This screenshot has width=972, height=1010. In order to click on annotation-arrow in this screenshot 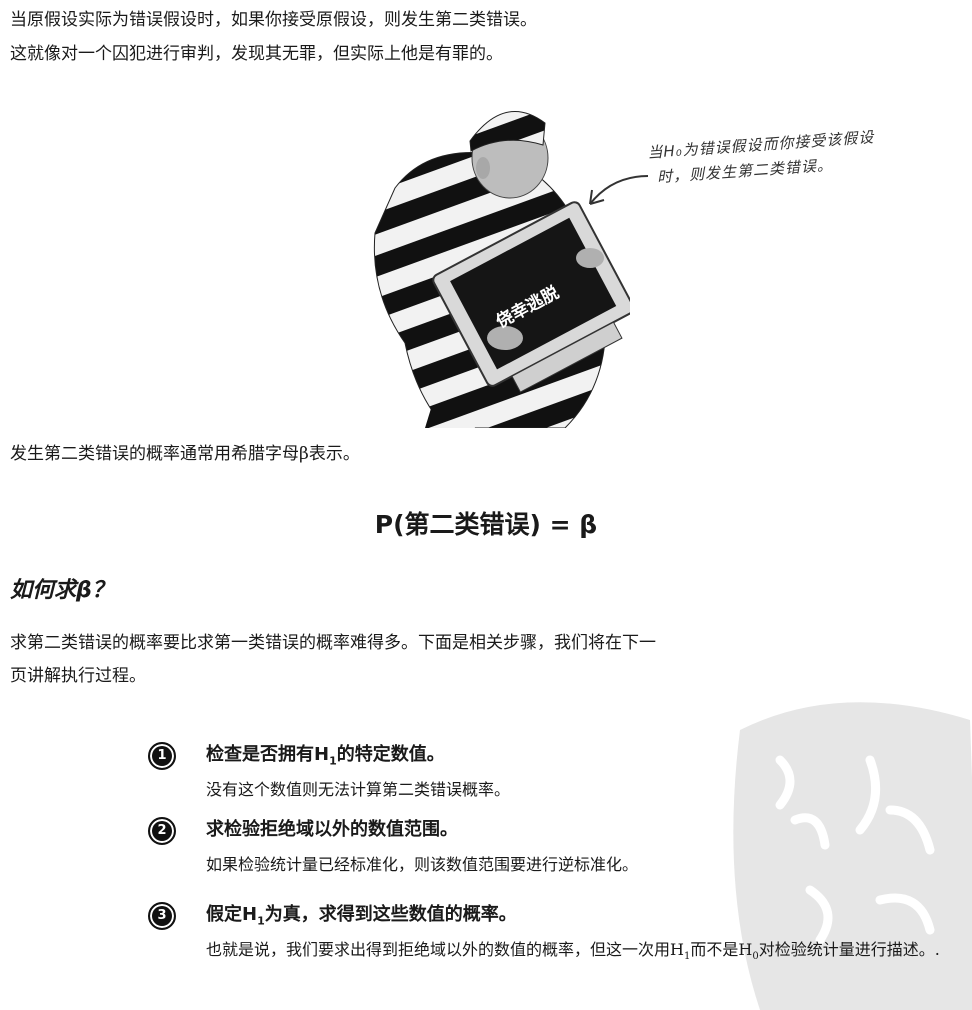, I will do `click(619, 190)`.